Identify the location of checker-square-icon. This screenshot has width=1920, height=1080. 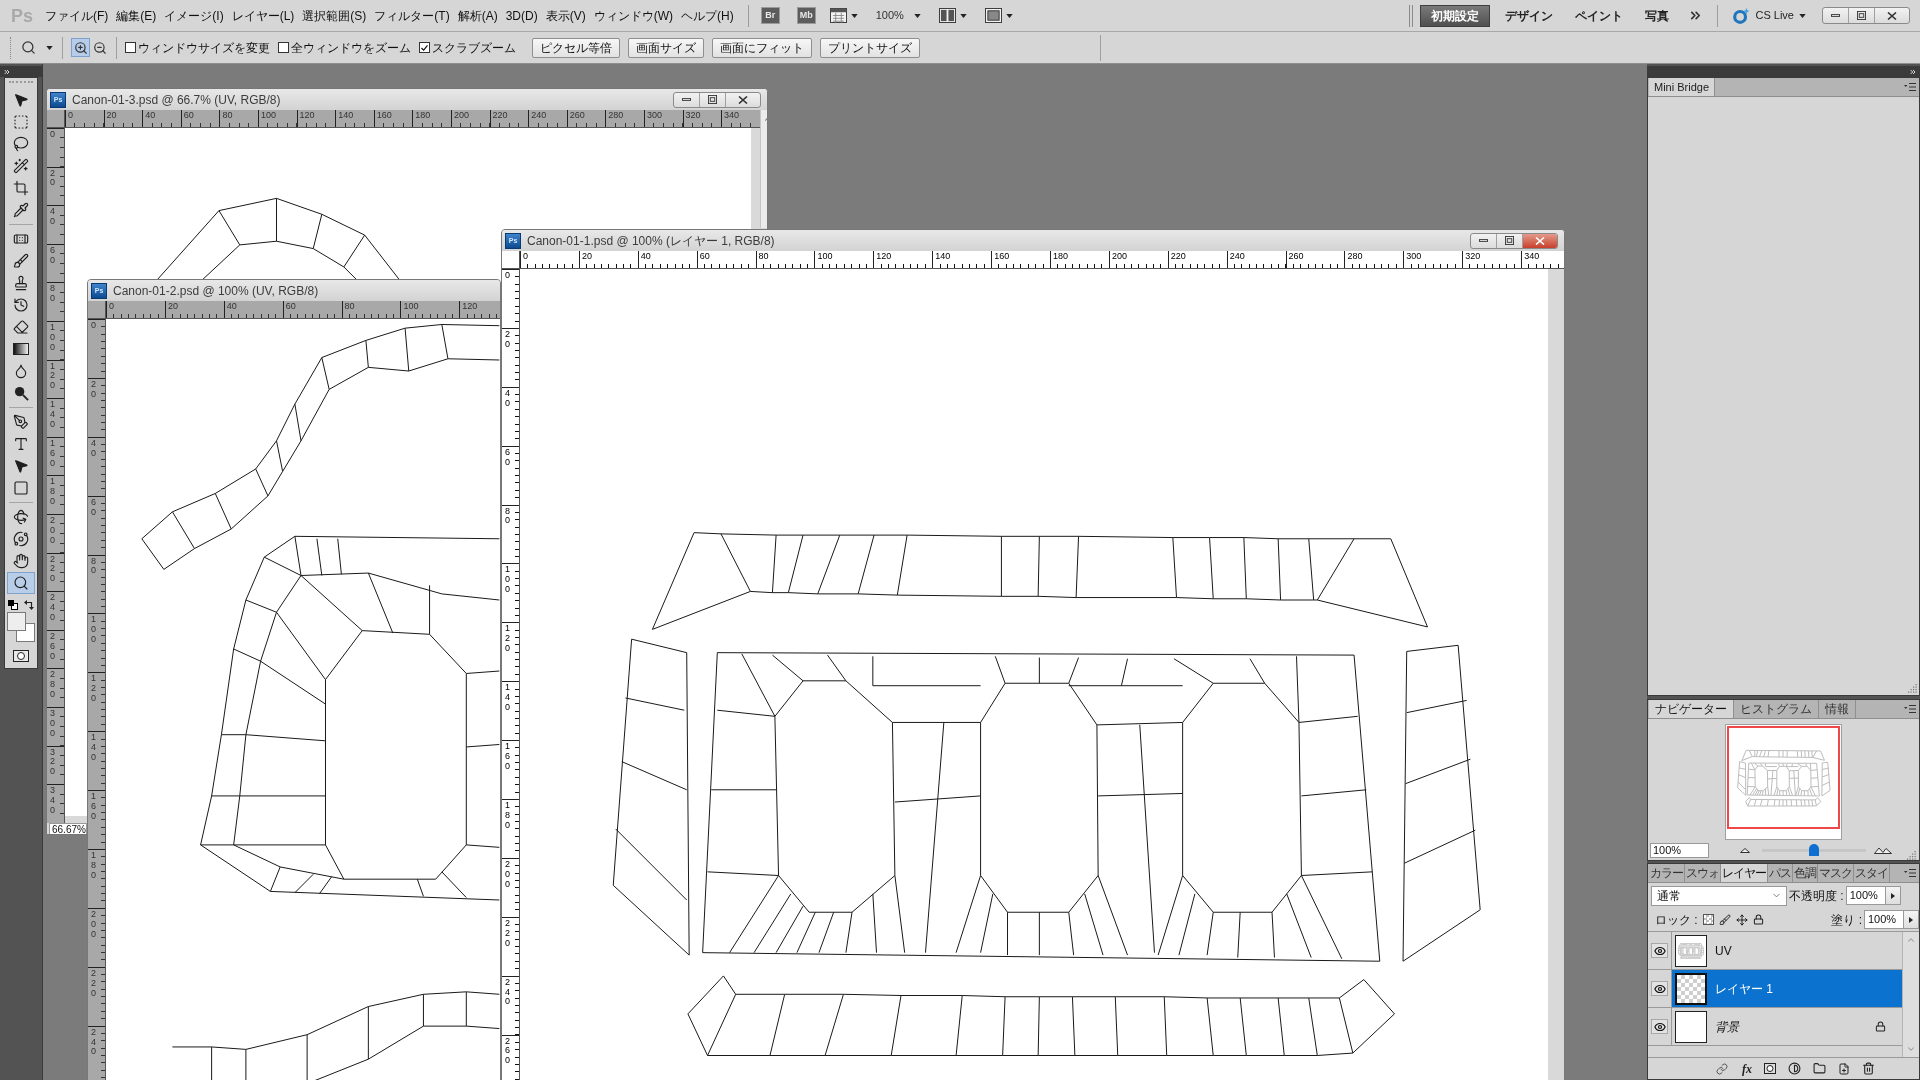
(1708, 919).